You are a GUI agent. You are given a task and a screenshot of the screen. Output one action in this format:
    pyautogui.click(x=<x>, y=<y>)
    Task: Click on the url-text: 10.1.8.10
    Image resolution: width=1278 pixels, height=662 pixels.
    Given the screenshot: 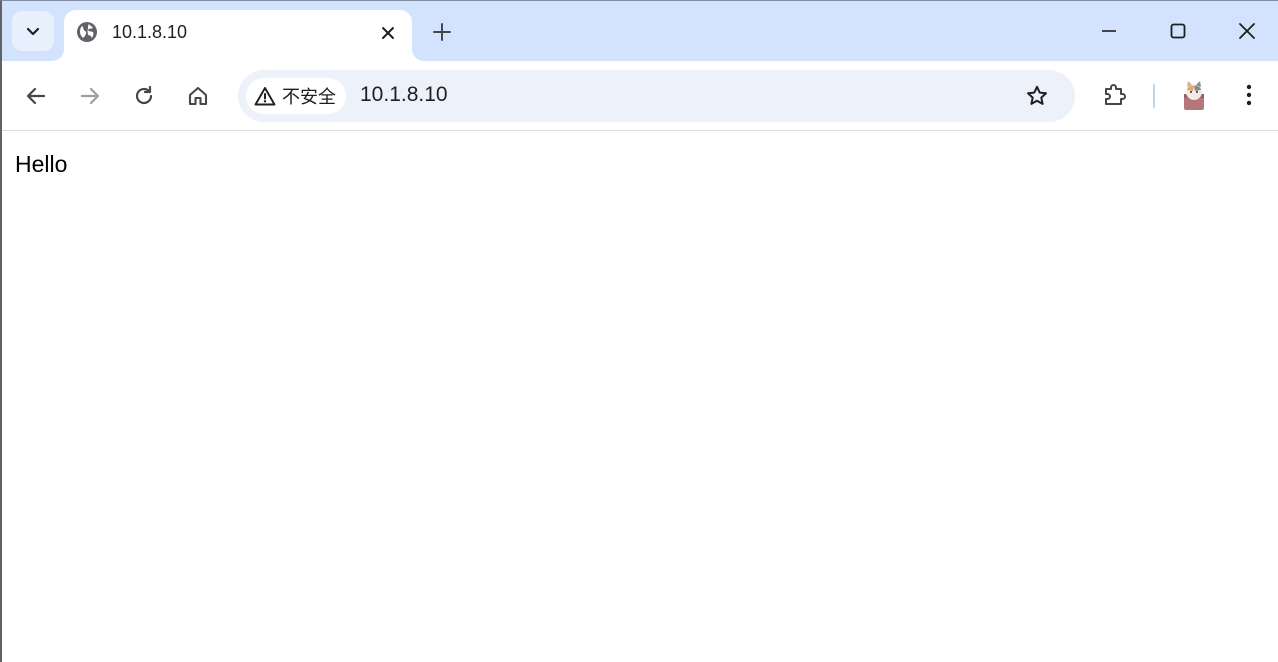 What is the action you would take?
    pyautogui.click(x=404, y=95)
    